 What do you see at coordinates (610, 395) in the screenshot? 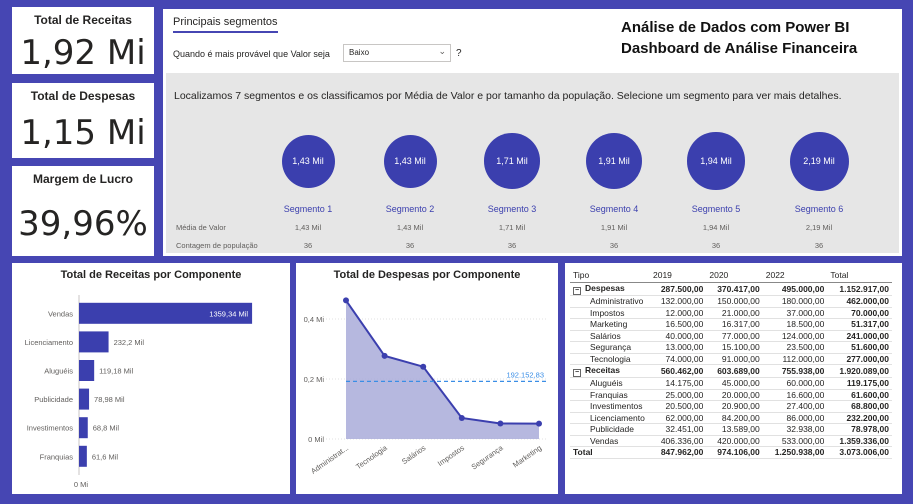
I see `row-name-cell: Franquias` at bounding box center [610, 395].